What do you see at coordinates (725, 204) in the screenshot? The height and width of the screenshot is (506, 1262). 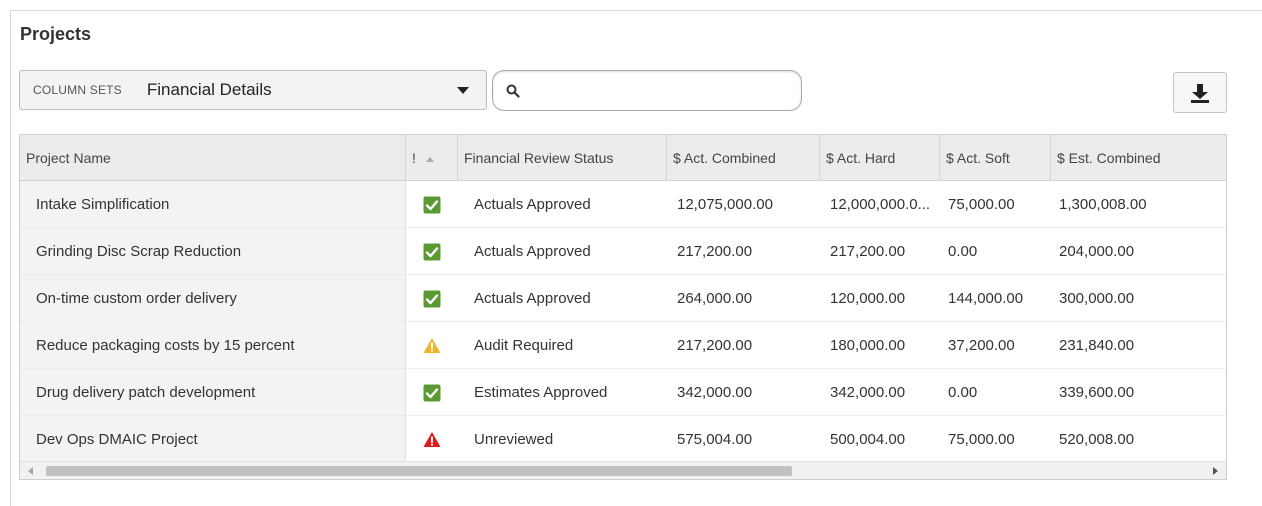 I see `cell-act-combined: 12,075,000.00` at bounding box center [725, 204].